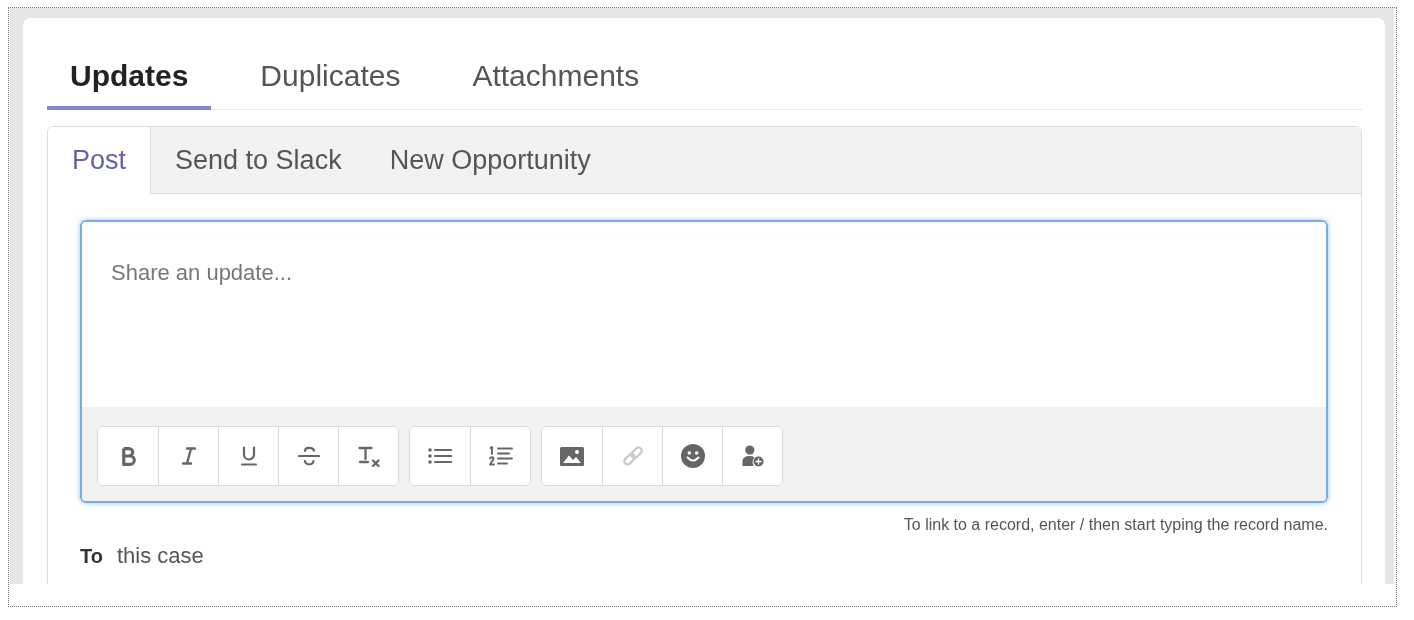 This screenshot has width=1414, height=620. Describe the element at coordinates (632, 456) in the screenshot. I see `chain-link-icon` at that location.